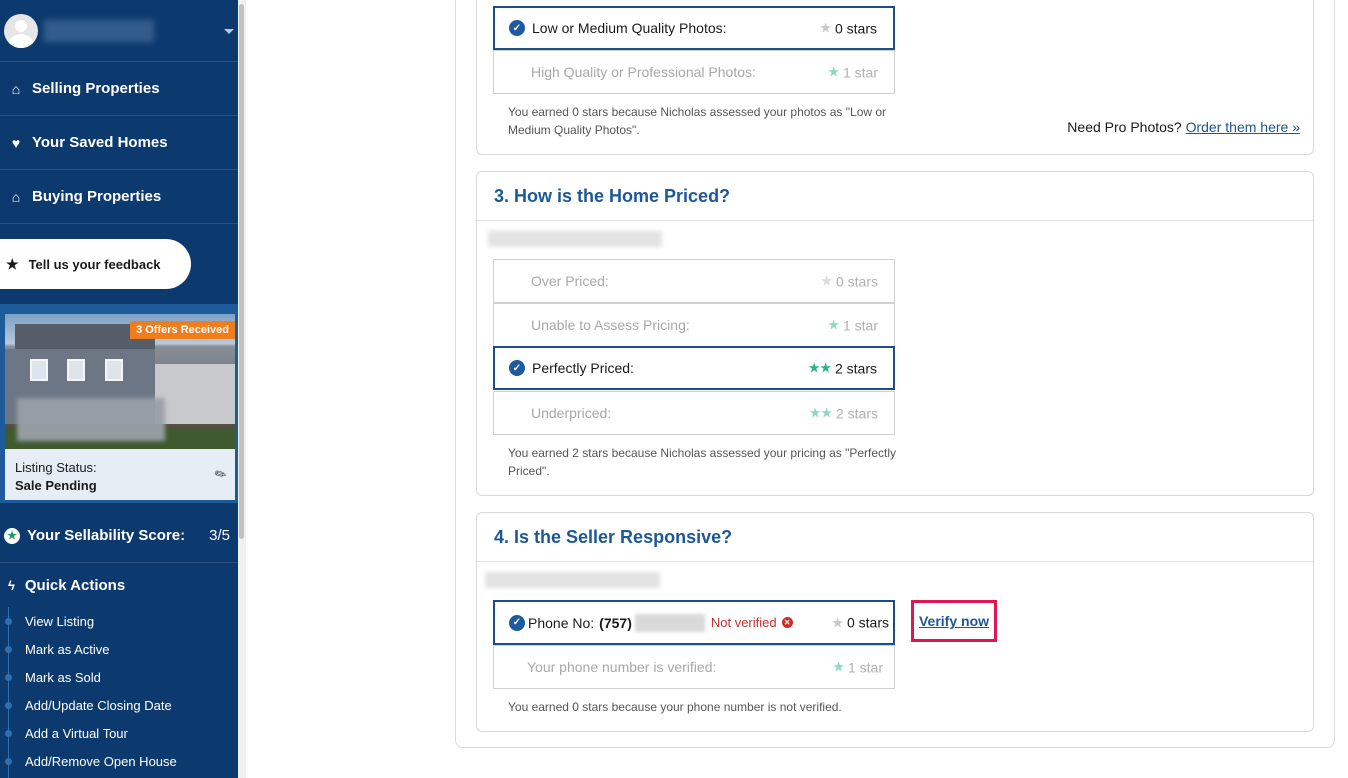 The width and height of the screenshot is (1348, 778). What do you see at coordinates (16, 142) in the screenshot?
I see `heart-icon: ♥` at bounding box center [16, 142].